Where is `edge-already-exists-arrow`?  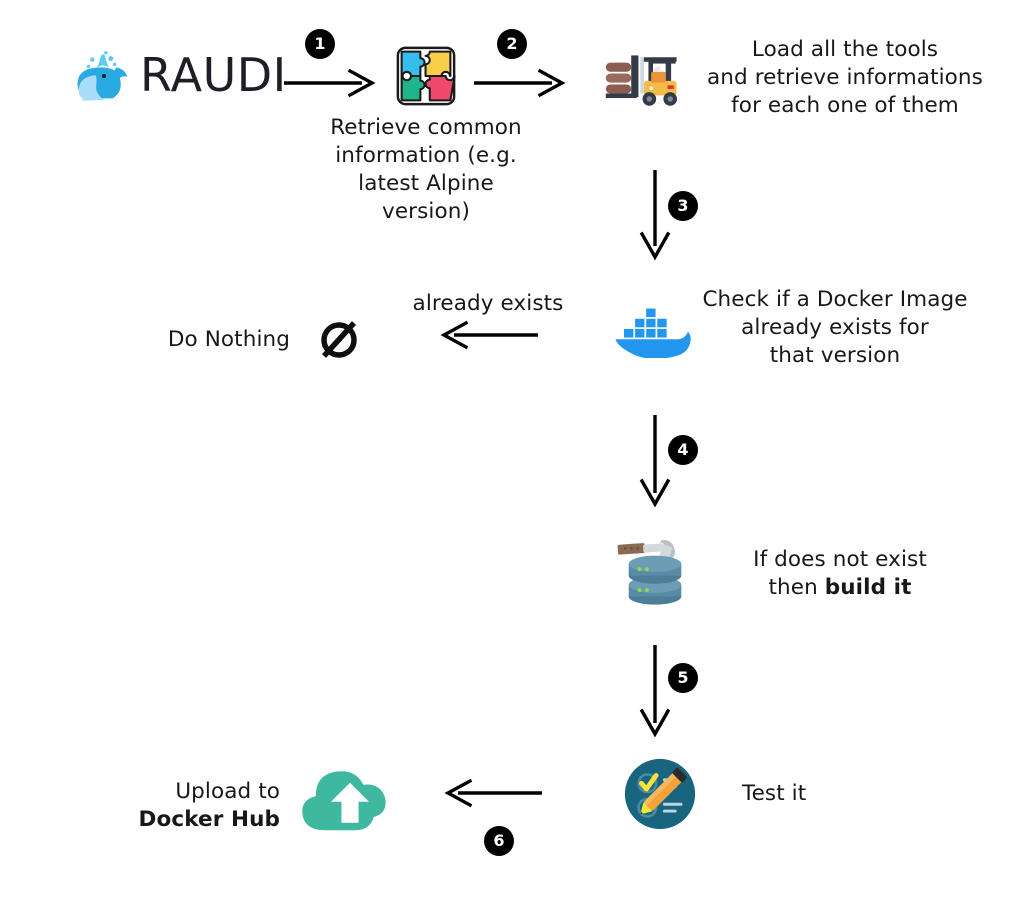
edge-already-exists-arrow is located at coordinates (490, 335).